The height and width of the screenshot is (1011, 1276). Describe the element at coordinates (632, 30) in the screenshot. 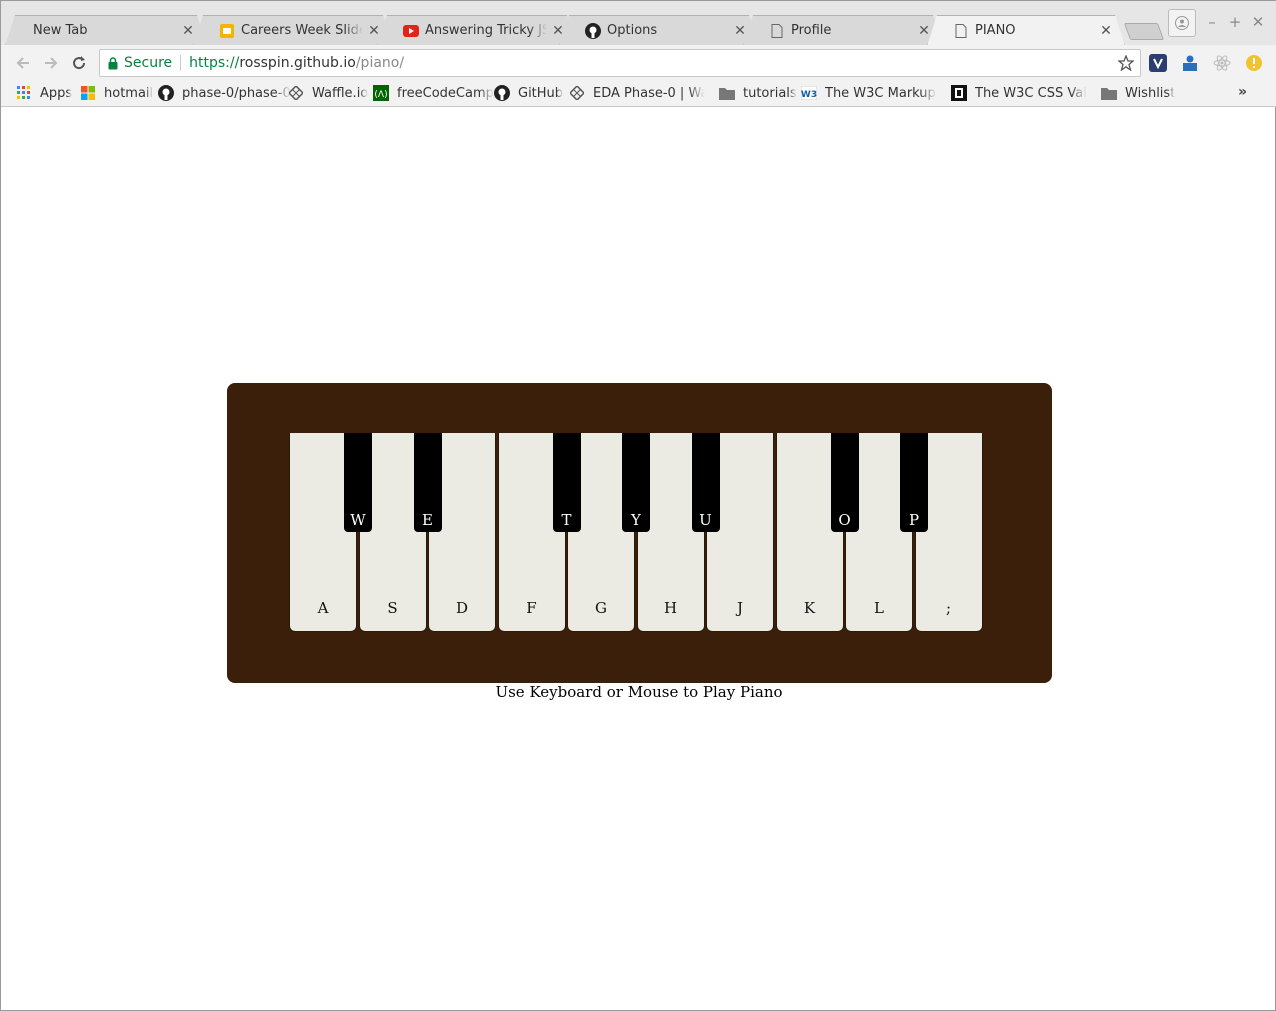

I see `tab-title: Options` at that location.